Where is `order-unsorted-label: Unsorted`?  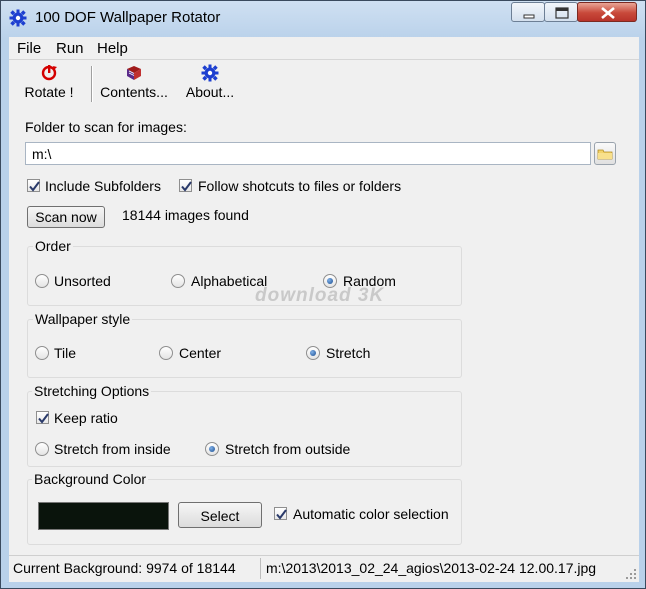 order-unsorted-label: Unsorted is located at coordinates (82, 281).